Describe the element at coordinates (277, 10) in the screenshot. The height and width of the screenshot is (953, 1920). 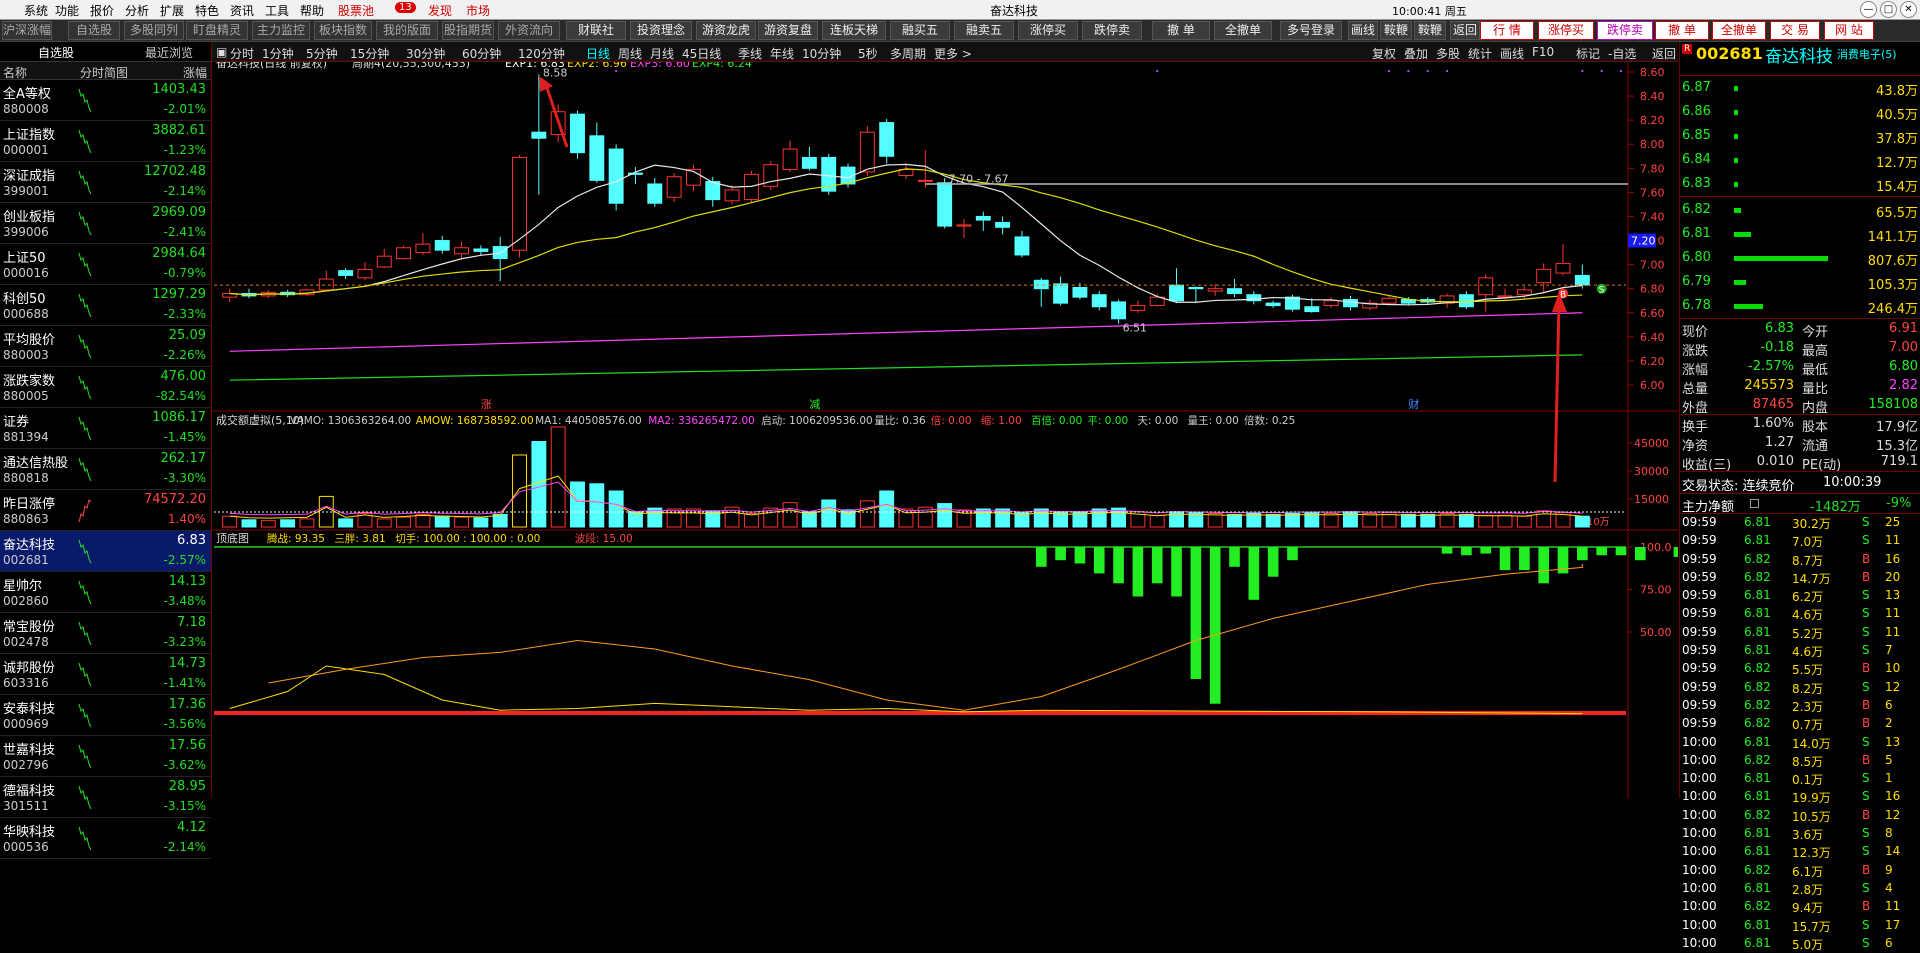
I see `menu-item-7: 工具` at that location.